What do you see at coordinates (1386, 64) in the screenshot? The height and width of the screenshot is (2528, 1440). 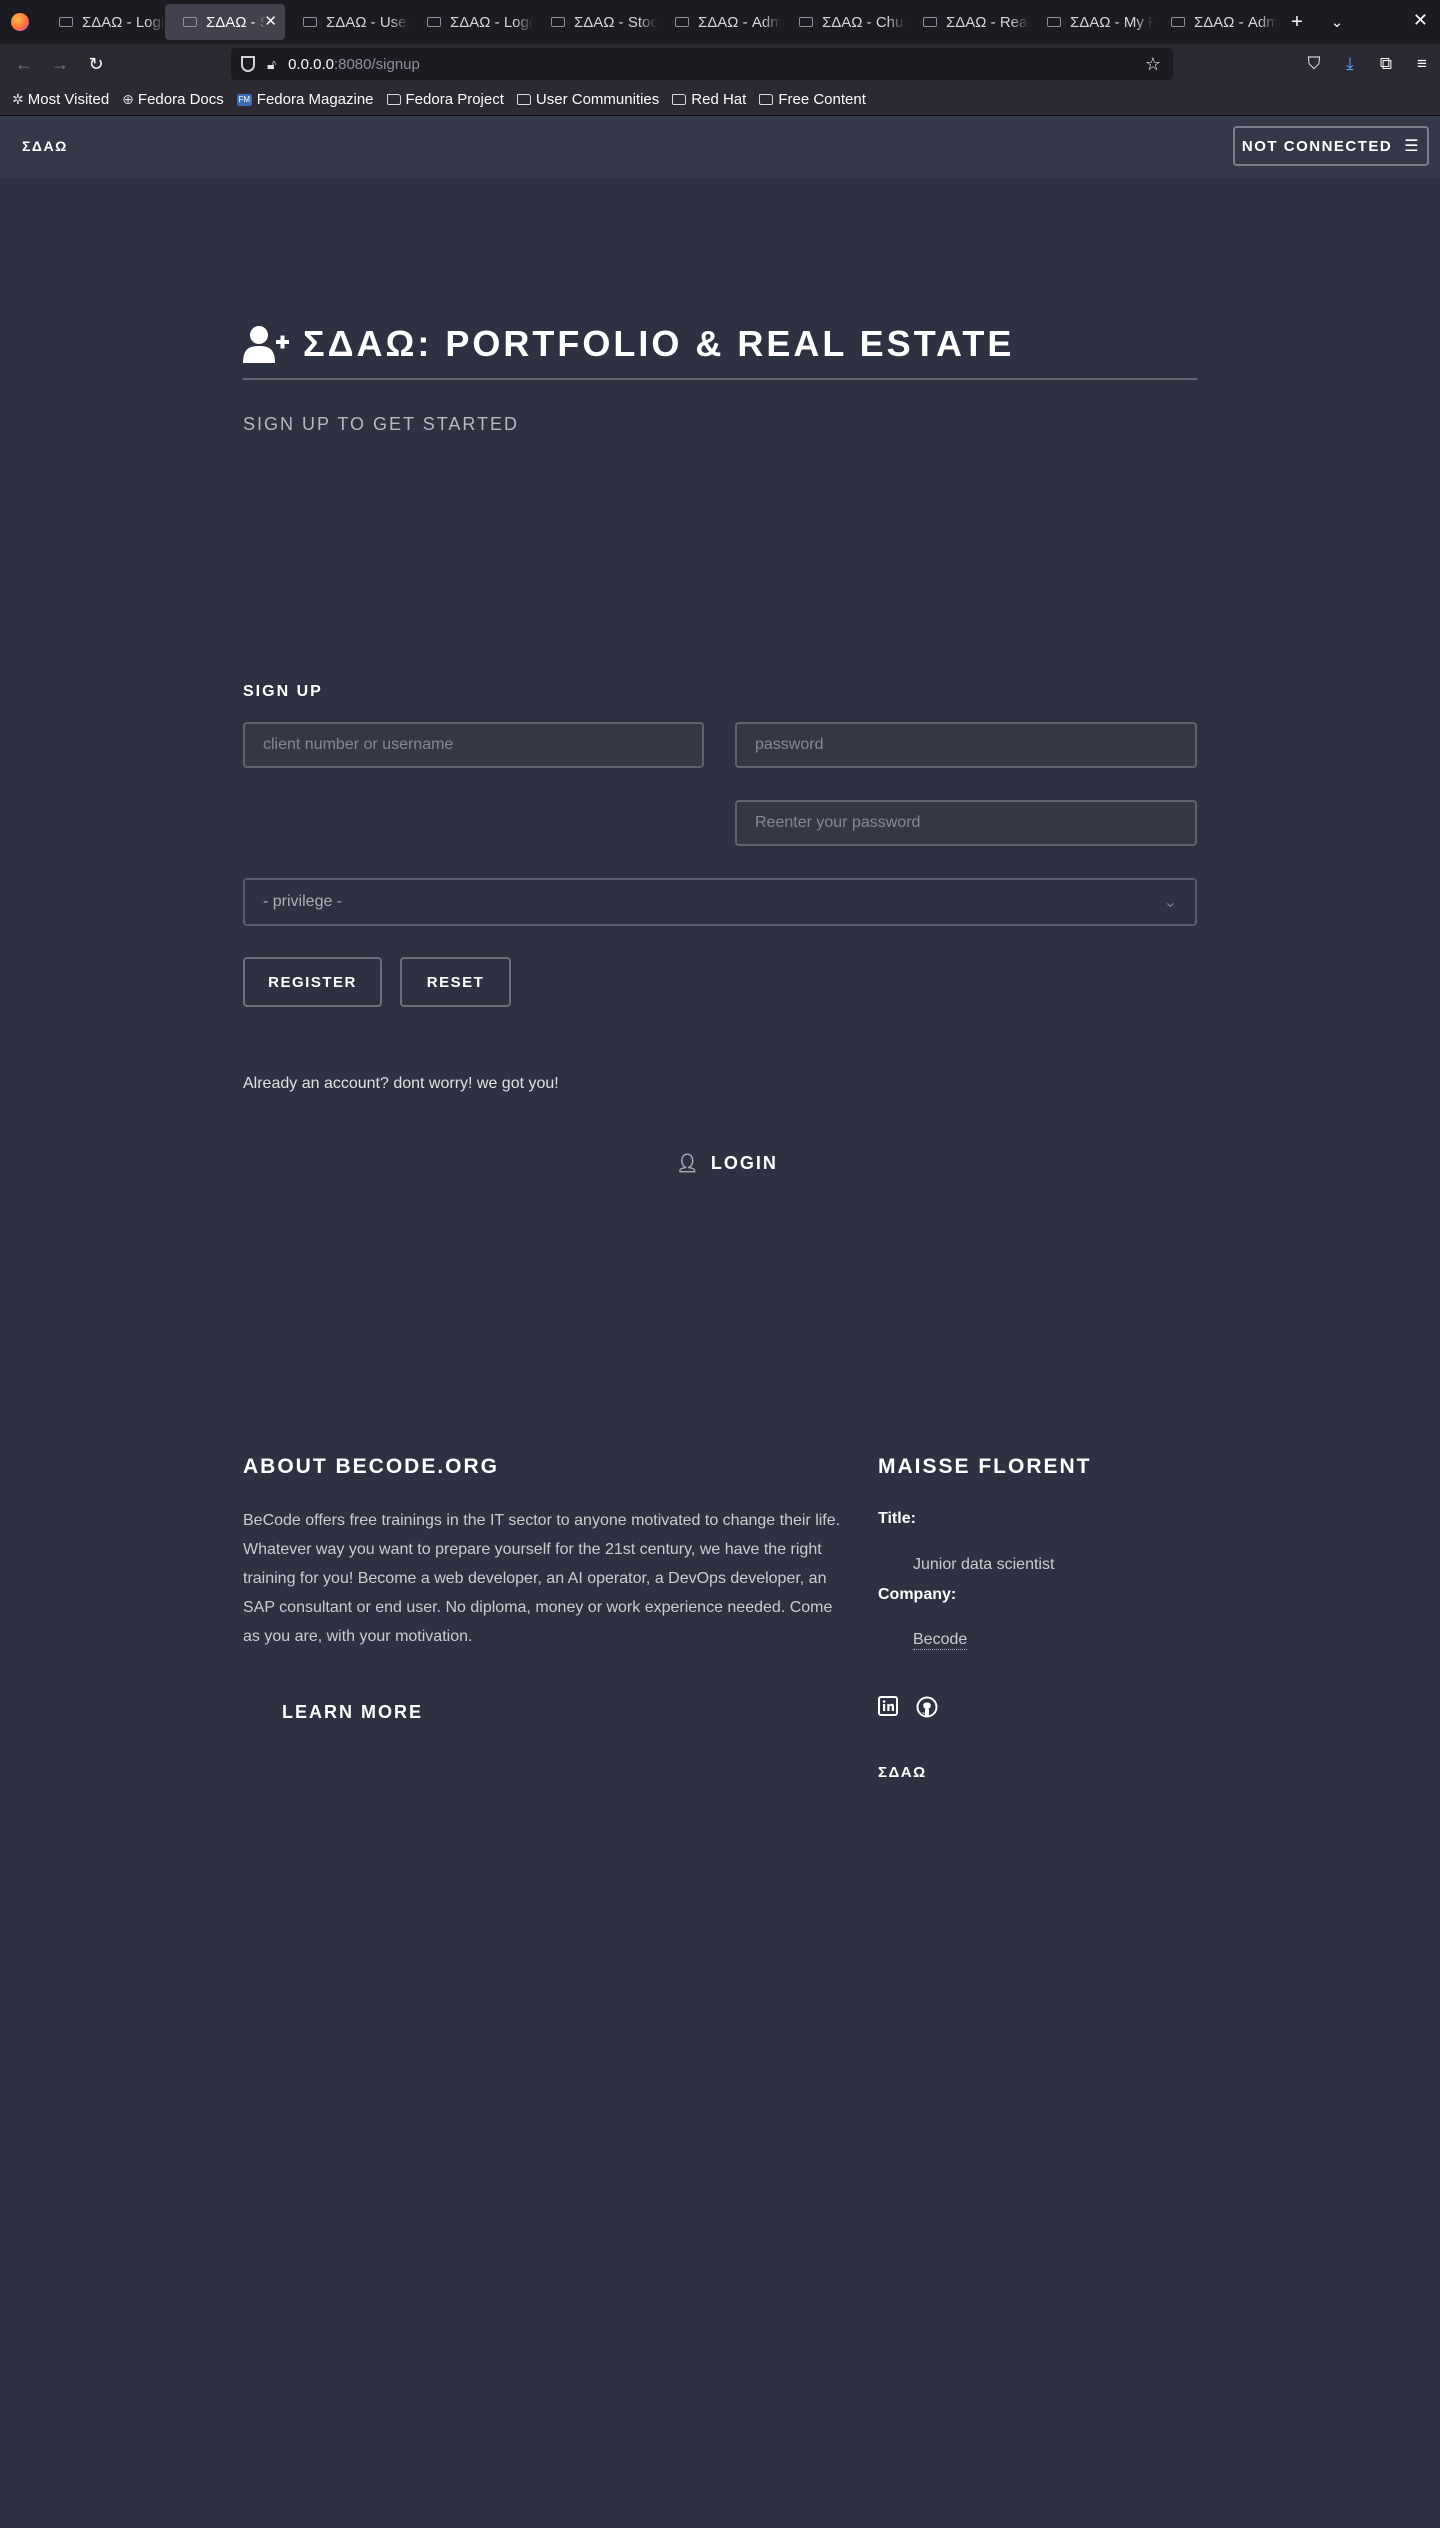 I see `extensions-icon: ⧉` at bounding box center [1386, 64].